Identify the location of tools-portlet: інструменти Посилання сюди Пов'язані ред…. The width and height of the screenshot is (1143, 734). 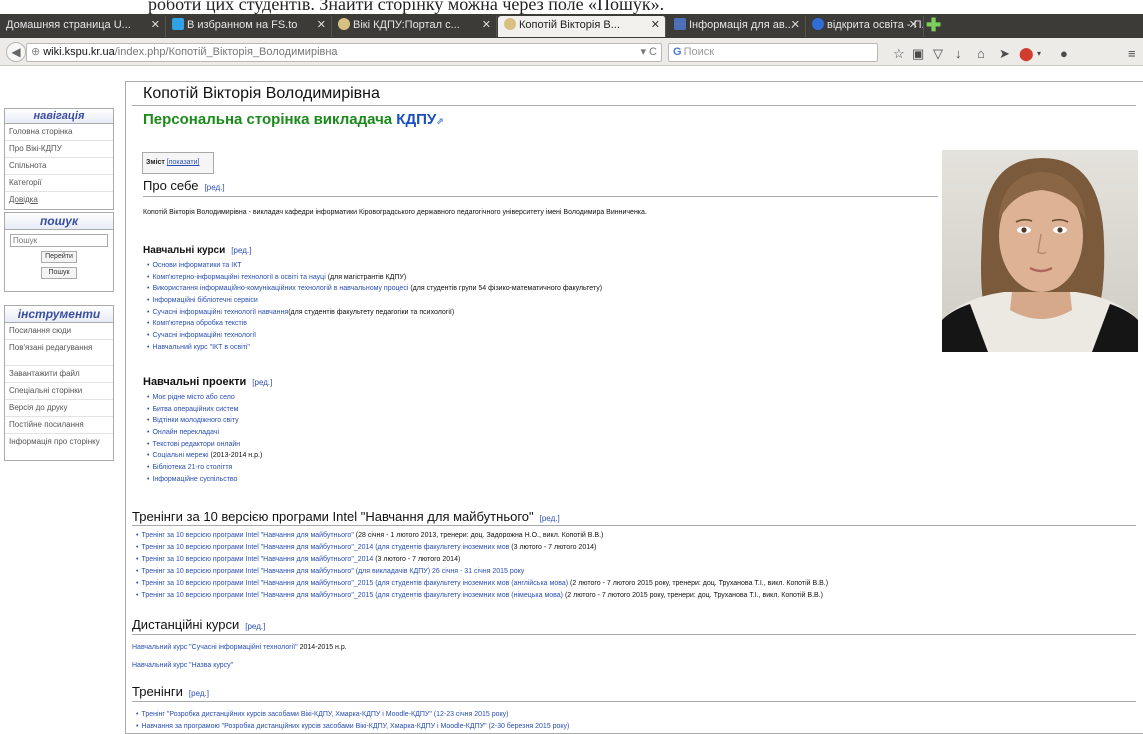
(59, 383).